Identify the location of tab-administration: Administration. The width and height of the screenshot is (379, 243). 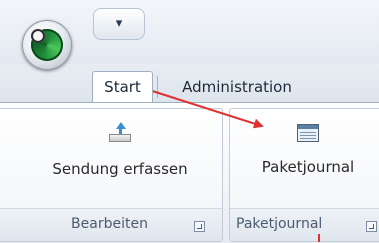
(237, 86).